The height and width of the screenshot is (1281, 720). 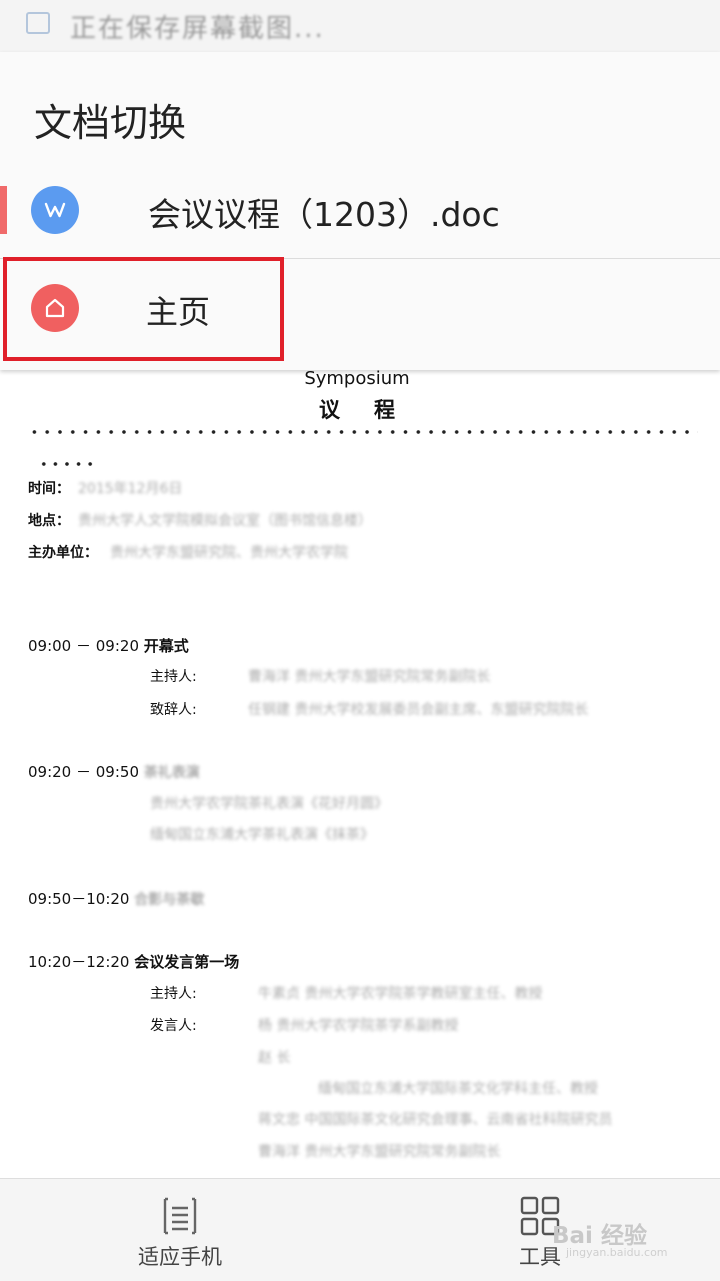 What do you see at coordinates (379, 1152) in the screenshot?
I see `speaker-value: 曹海洋 贵州大学东盟研究院常务副院长` at bounding box center [379, 1152].